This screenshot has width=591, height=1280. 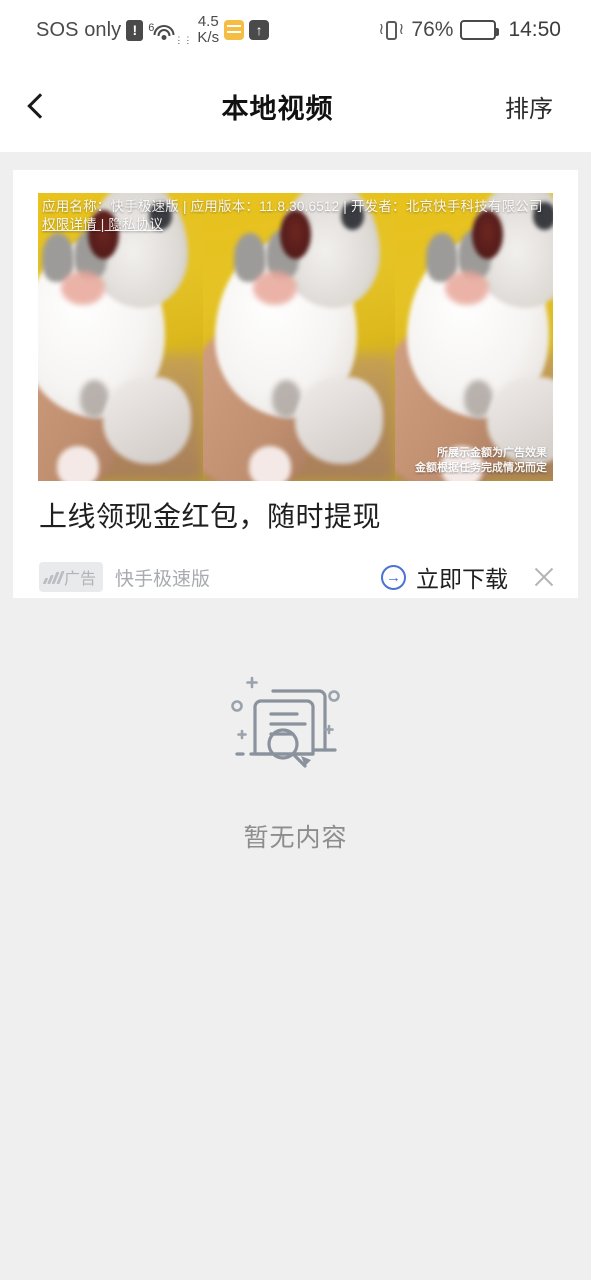 I want to click on network-speed-value: 4.5, so click(x=208, y=22).